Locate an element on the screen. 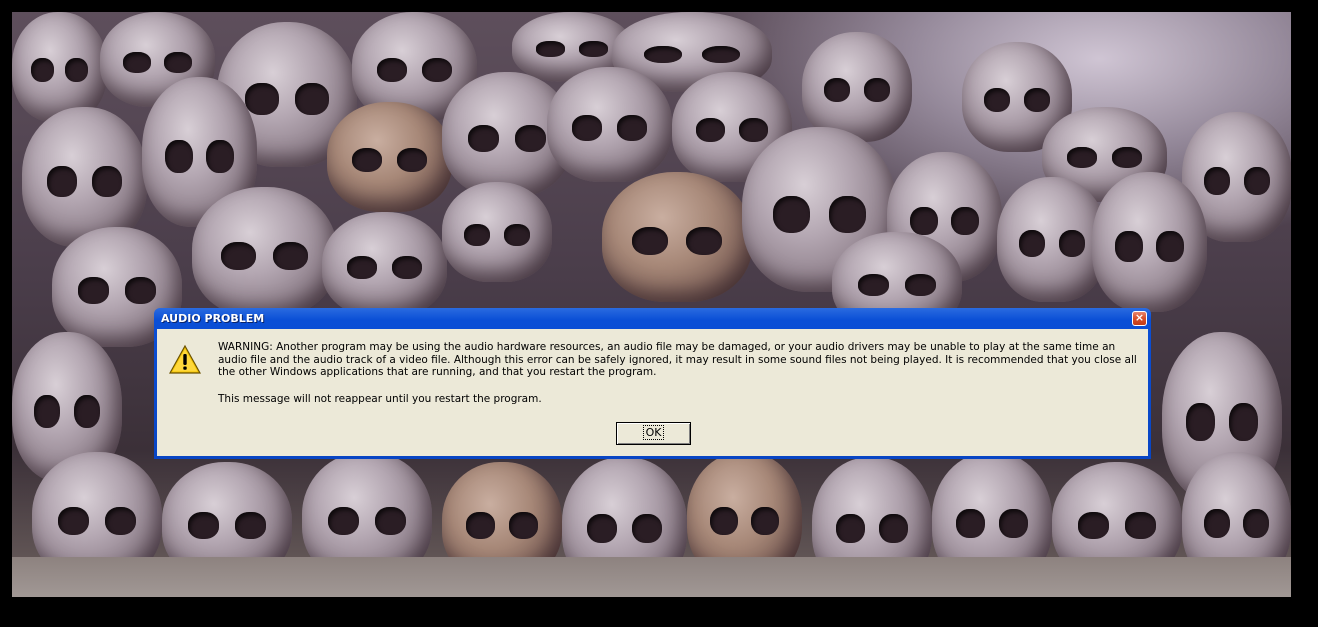 The image size is (1318, 627). close-icon: × is located at coordinates (1139, 317).